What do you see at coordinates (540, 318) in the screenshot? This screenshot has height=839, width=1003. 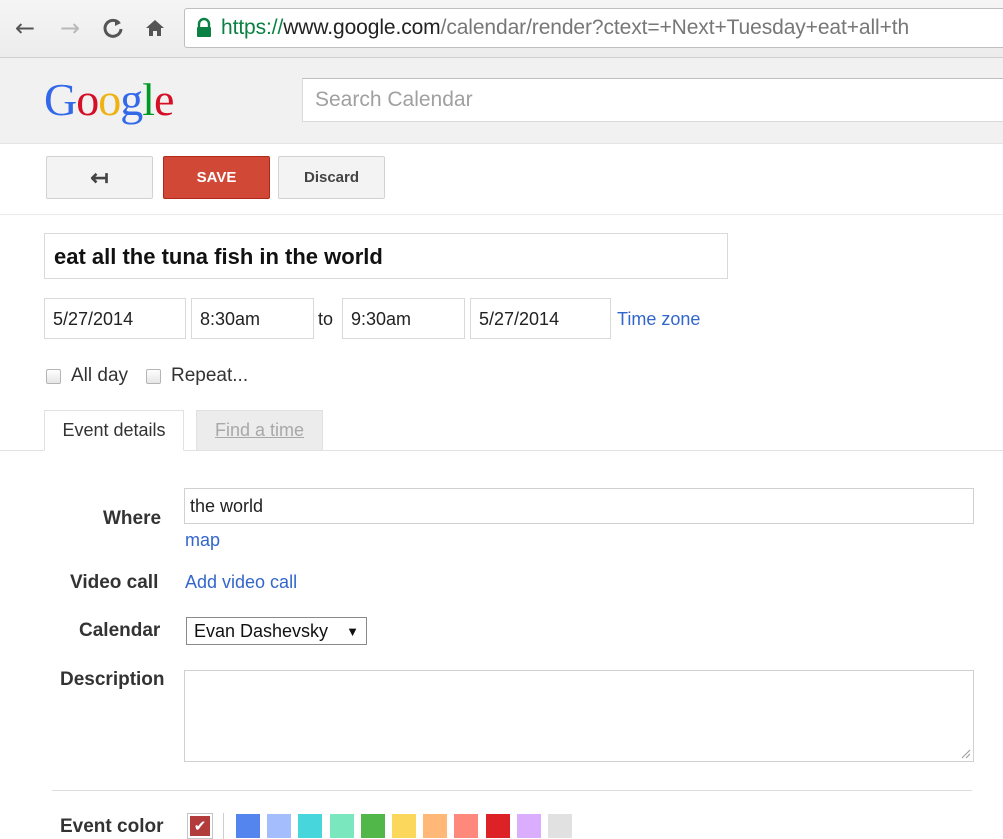 I see `end-date-input: 5/27/2014` at bounding box center [540, 318].